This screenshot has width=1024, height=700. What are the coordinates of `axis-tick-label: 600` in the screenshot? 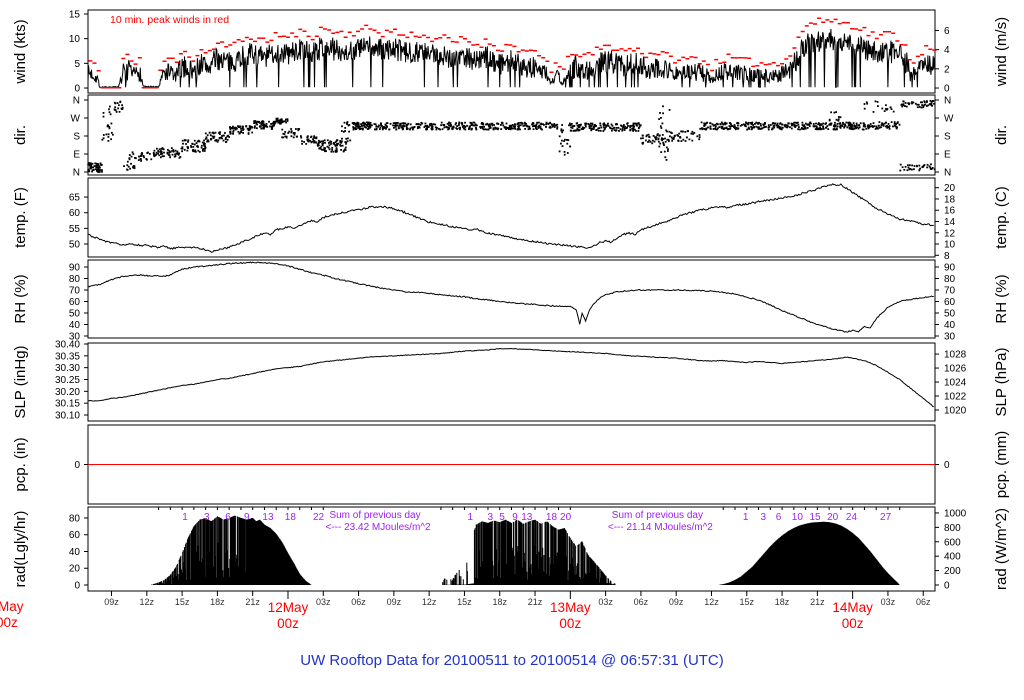 It's located at (952, 542).